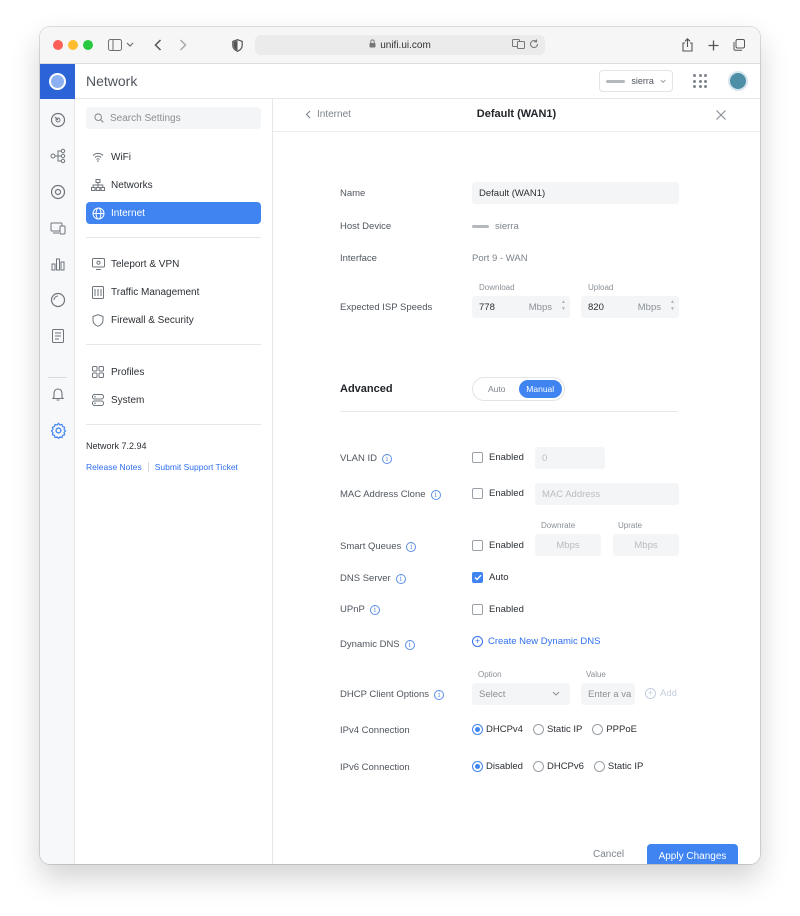 This screenshot has width=800, height=916. What do you see at coordinates (392, 694) in the screenshot?
I see `dhcp-client-options-label: DHCP Client Options i` at bounding box center [392, 694].